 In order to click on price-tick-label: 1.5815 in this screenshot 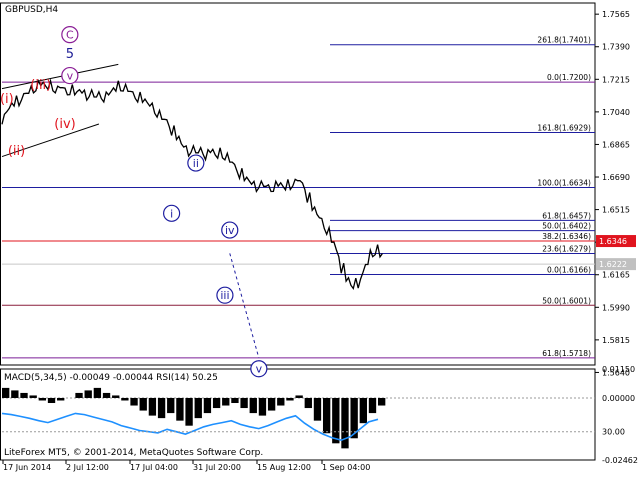, I will do `click(616, 340)`.